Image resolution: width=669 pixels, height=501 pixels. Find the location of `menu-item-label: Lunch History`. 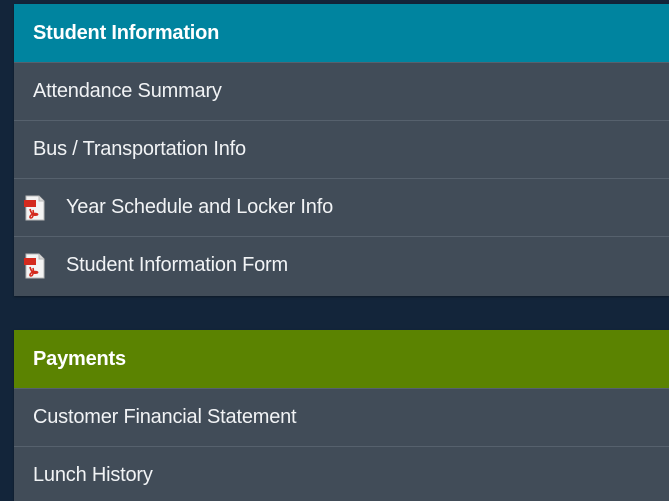

menu-item-label: Lunch History is located at coordinates (93, 475).